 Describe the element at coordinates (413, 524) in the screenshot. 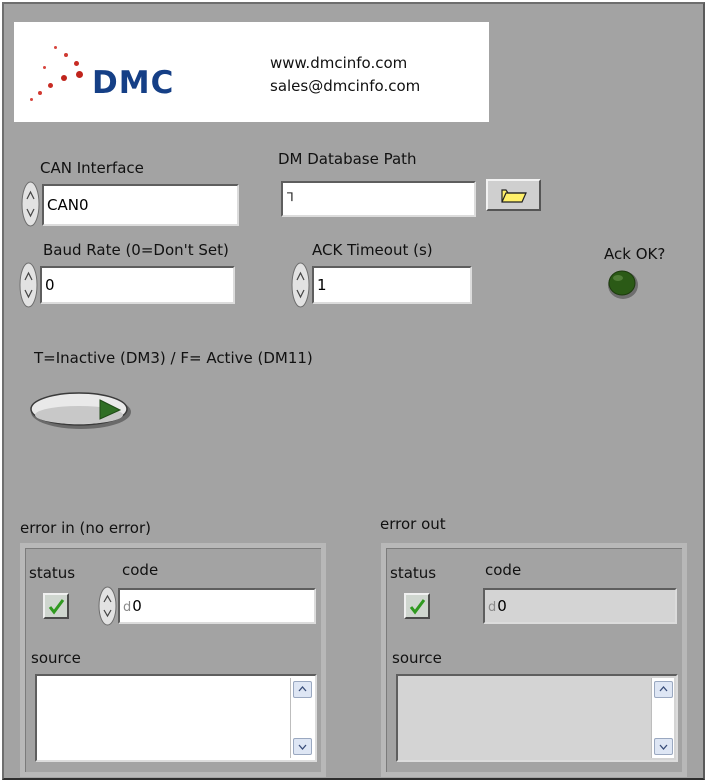

I see `error-out-title: error out` at that location.